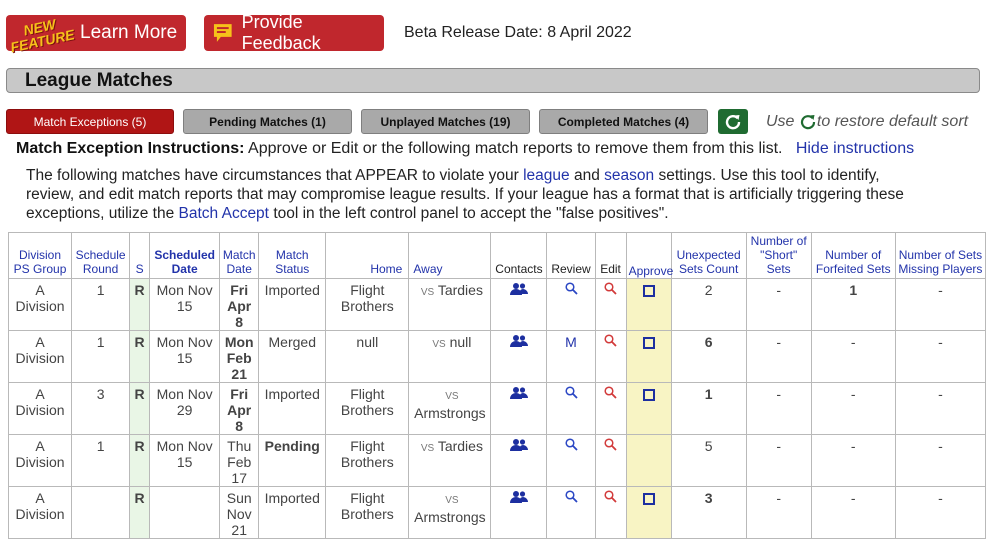 This screenshot has width=992, height=541. Describe the element at coordinates (140, 255) in the screenshot. I see `col-s: S` at that location.